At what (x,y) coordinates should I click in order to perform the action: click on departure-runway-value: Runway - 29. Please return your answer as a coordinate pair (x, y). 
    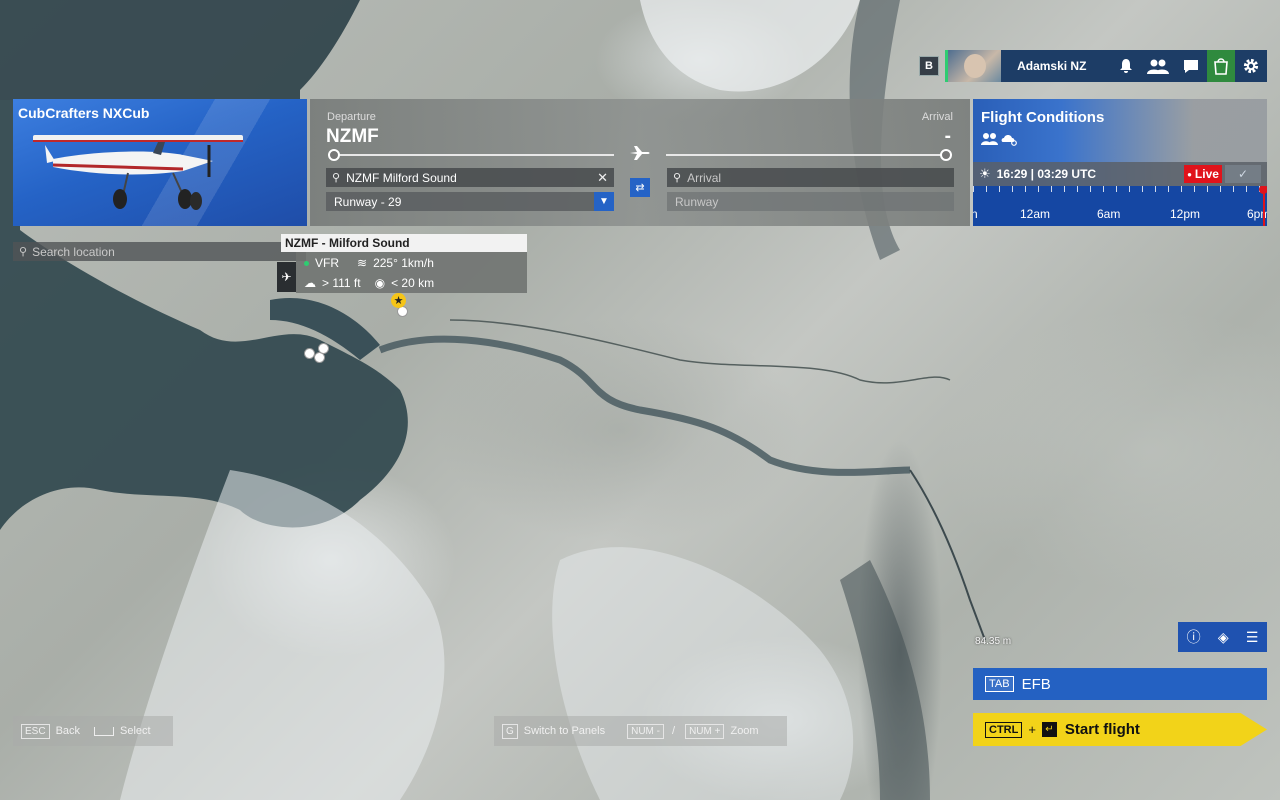
    Looking at the image, I should click on (368, 201).